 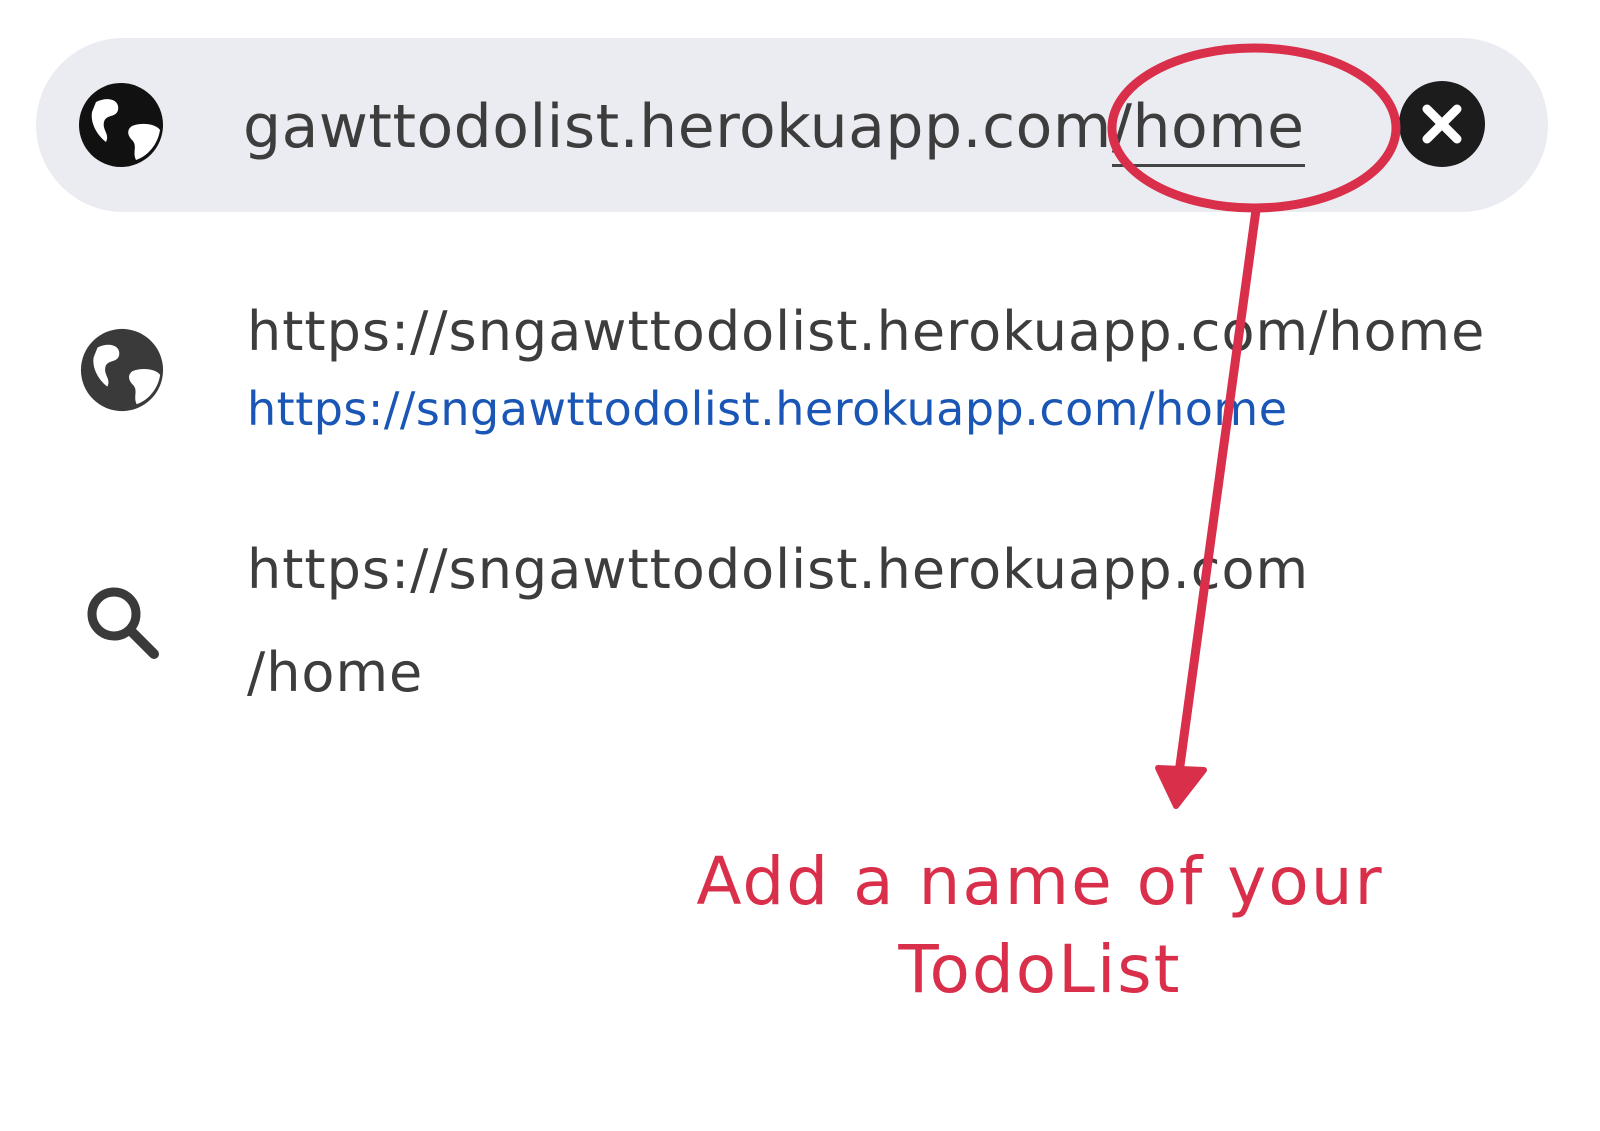 I want to click on annotation-line2: TodoList, so click(x=1040, y=969).